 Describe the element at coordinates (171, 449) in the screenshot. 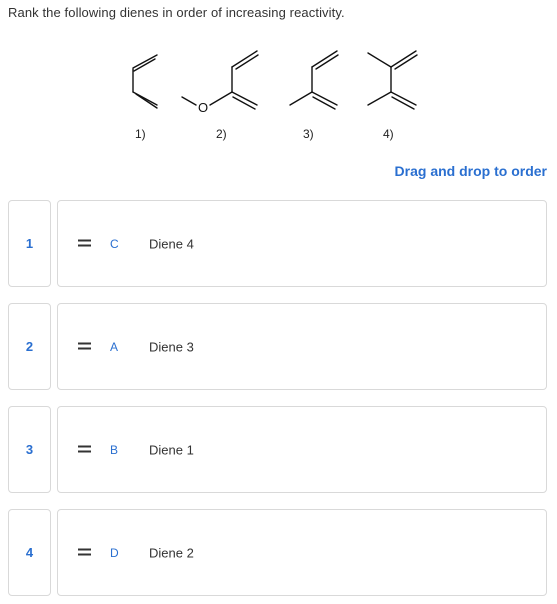

I see `item-label: Diene 1` at that location.